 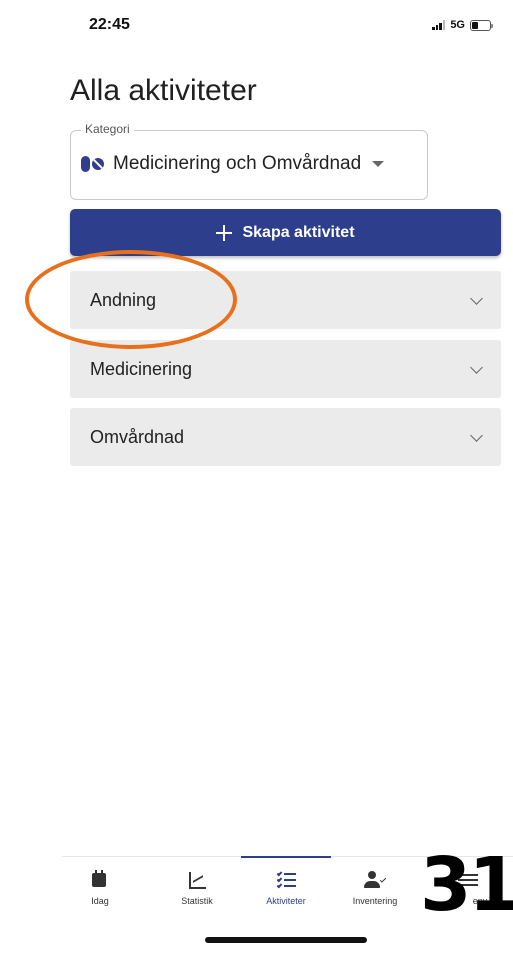 What do you see at coordinates (197, 901) in the screenshot?
I see `nav-label: Statistik` at bounding box center [197, 901].